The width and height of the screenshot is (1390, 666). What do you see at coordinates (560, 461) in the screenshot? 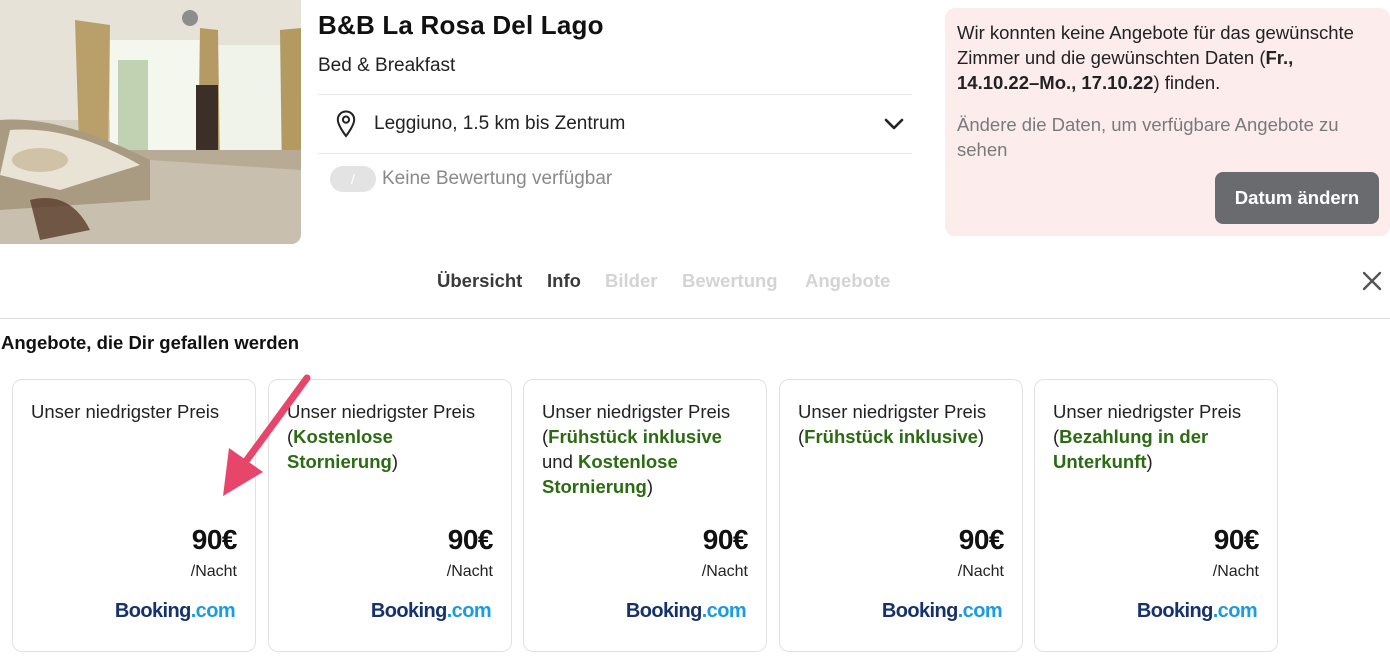
I see `conjunction: und` at bounding box center [560, 461].